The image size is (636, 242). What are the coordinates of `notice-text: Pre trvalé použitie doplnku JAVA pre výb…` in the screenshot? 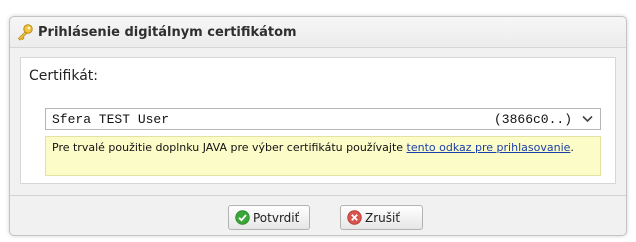 It's located at (229, 147).